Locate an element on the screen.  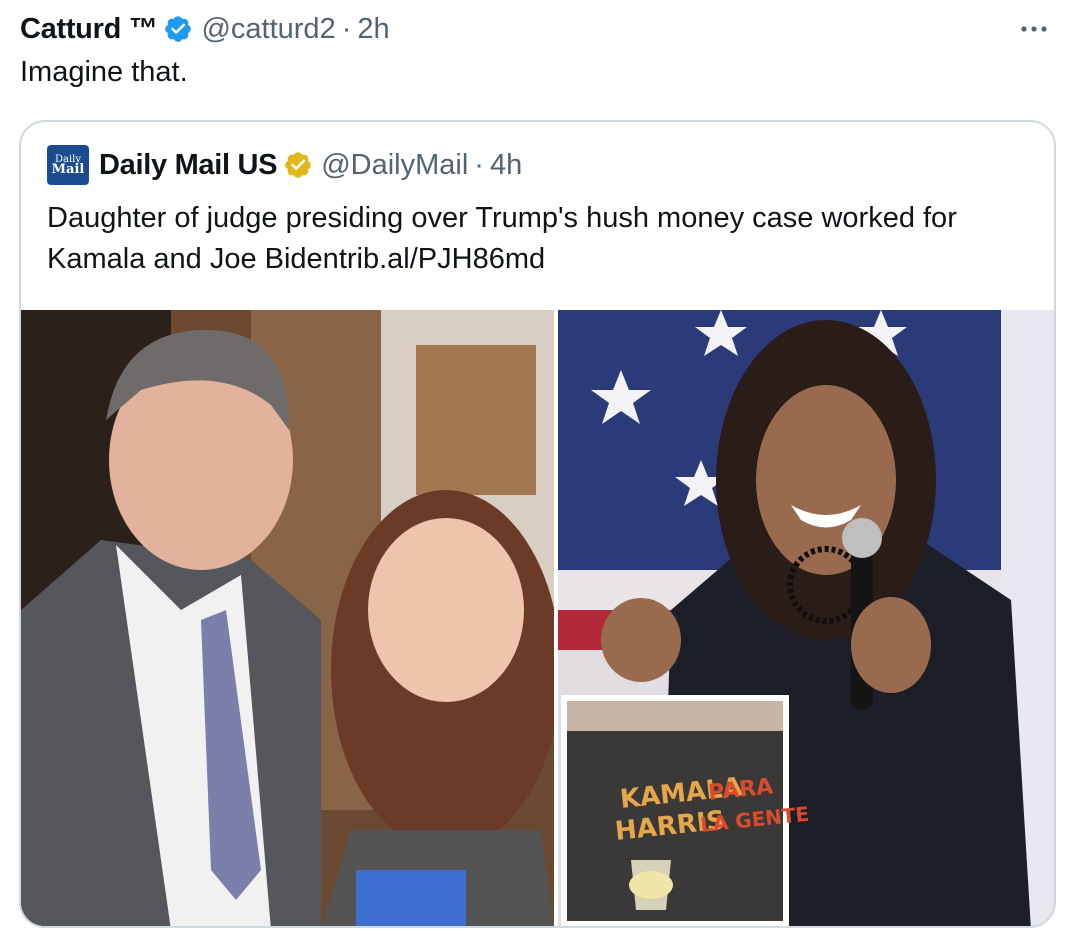
gold-verified-badge-icon is located at coordinates (298, 165).